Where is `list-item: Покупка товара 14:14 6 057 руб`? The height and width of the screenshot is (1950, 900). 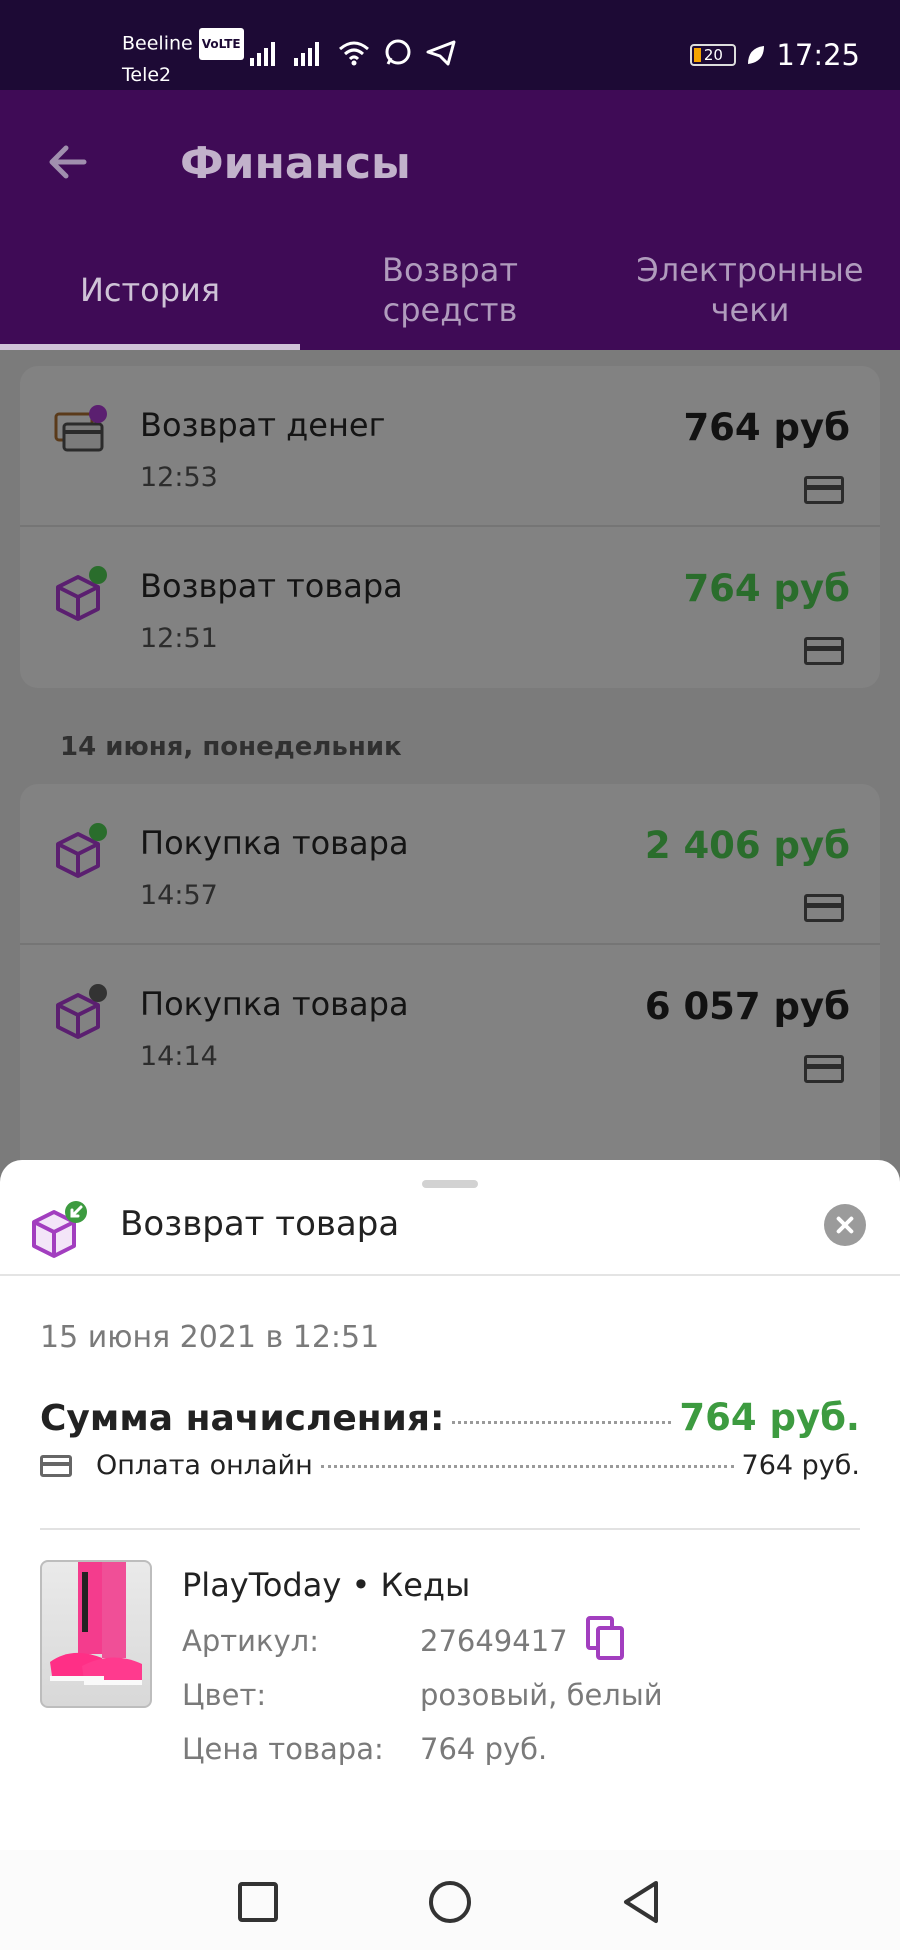 list-item: Покупка товара 14:14 6 057 руб is located at coordinates (450, 1025).